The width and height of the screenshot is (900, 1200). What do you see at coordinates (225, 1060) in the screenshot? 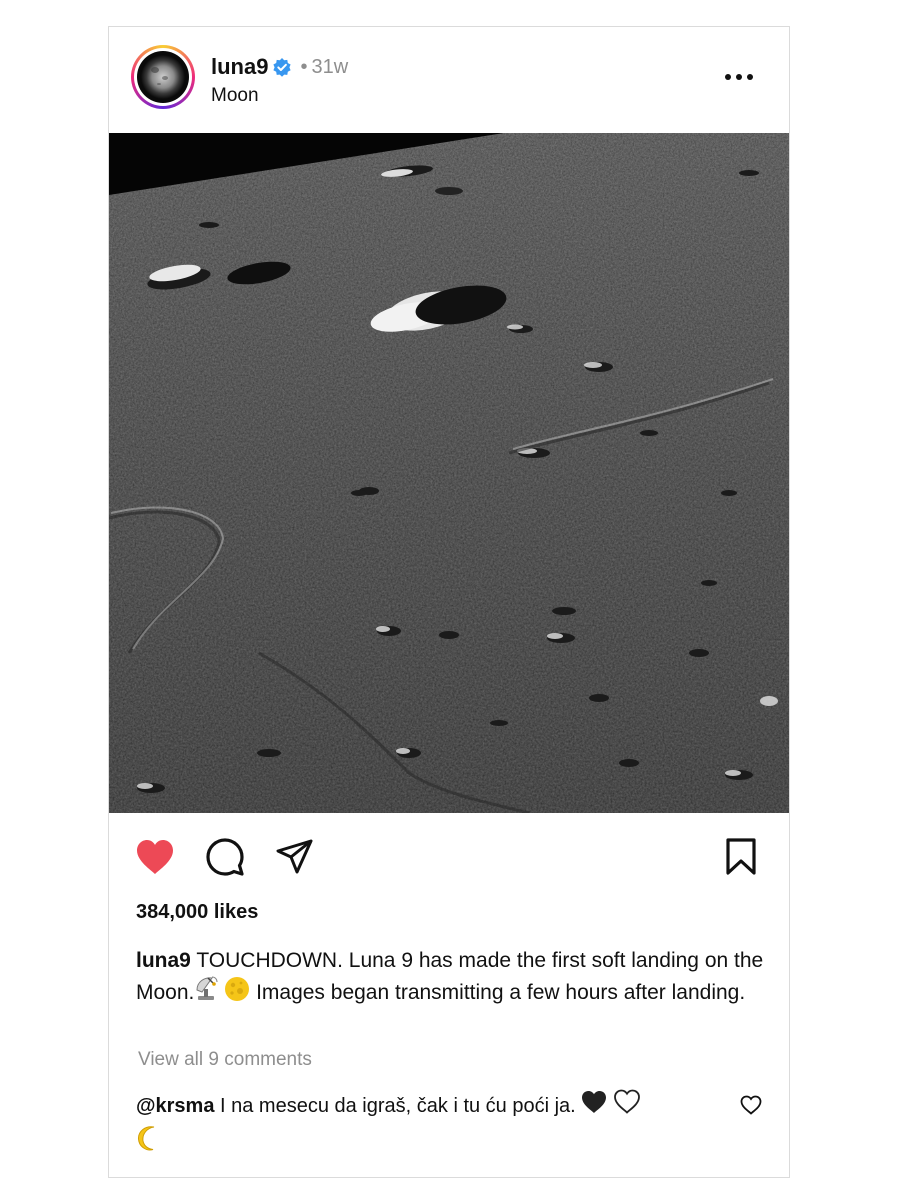
I see `view-all-comments-link: View all 9 comments` at bounding box center [225, 1060].